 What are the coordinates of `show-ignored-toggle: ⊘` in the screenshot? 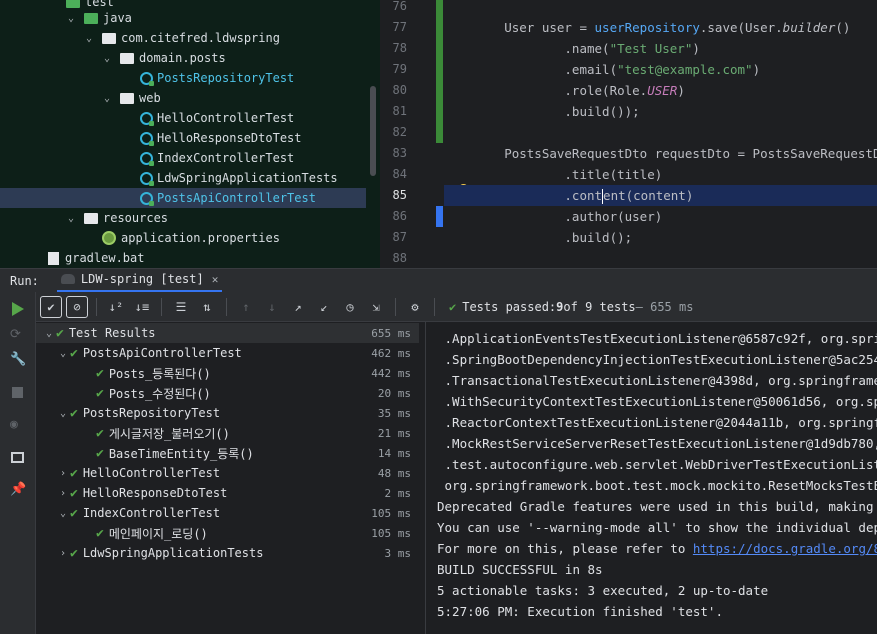 It's located at (77, 306).